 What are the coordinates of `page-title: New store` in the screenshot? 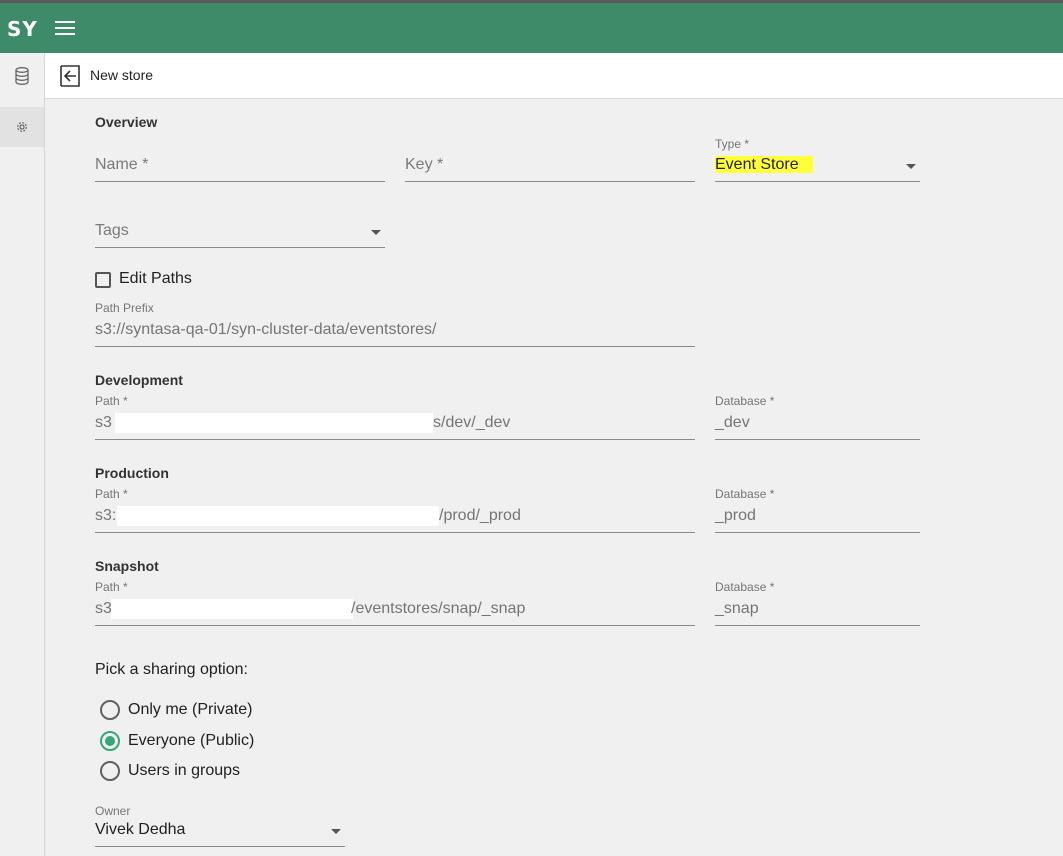 It's located at (122, 75).